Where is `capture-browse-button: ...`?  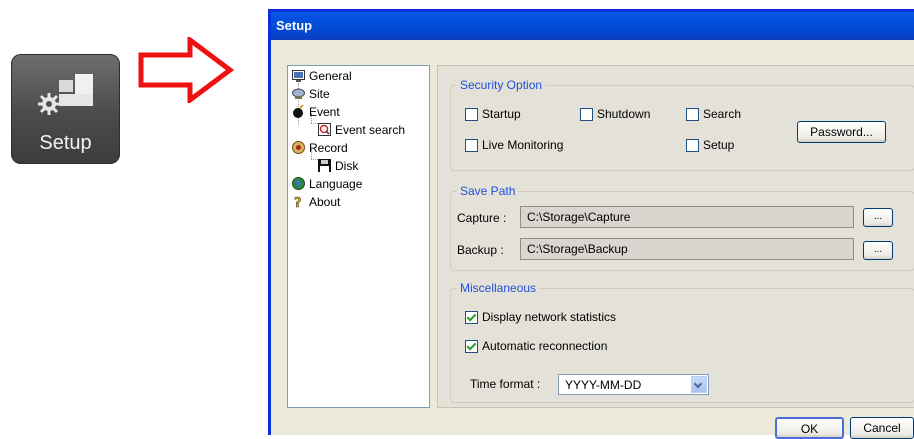 capture-browse-button: ... is located at coordinates (878, 217).